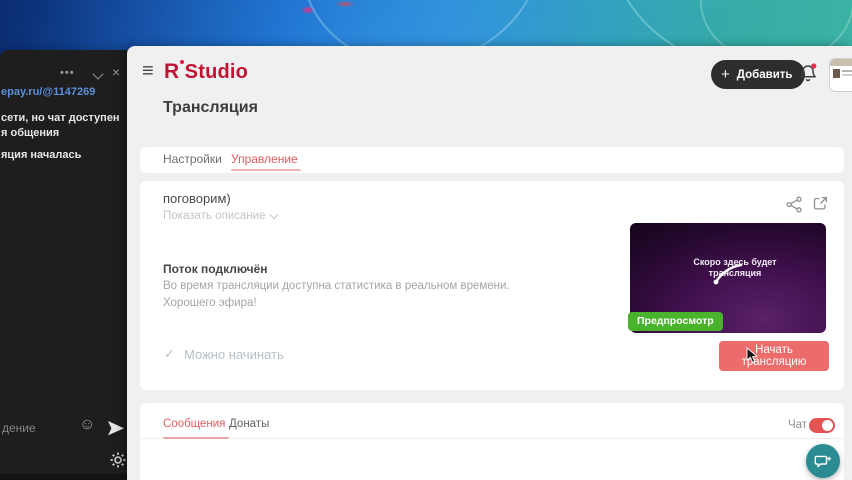 This screenshot has height=480, width=852. Describe the element at coordinates (234, 354) in the screenshot. I see `ready-label: Можно начинать` at that location.